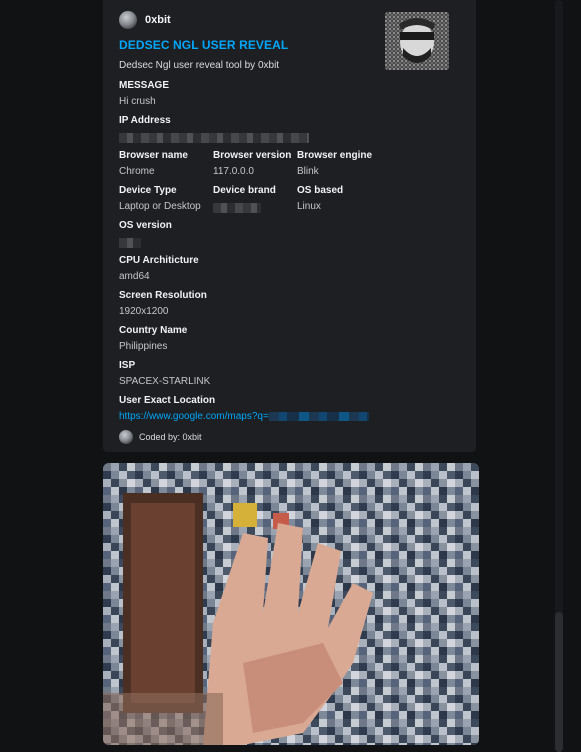 The height and width of the screenshot is (752, 581). I want to click on redacted-device-brand-block, so click(237, 208).